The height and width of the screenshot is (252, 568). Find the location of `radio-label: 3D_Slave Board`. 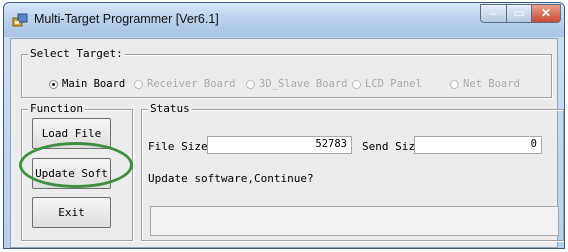

radio-label: 3D_Slave Board is located at coordinates (303, 84).